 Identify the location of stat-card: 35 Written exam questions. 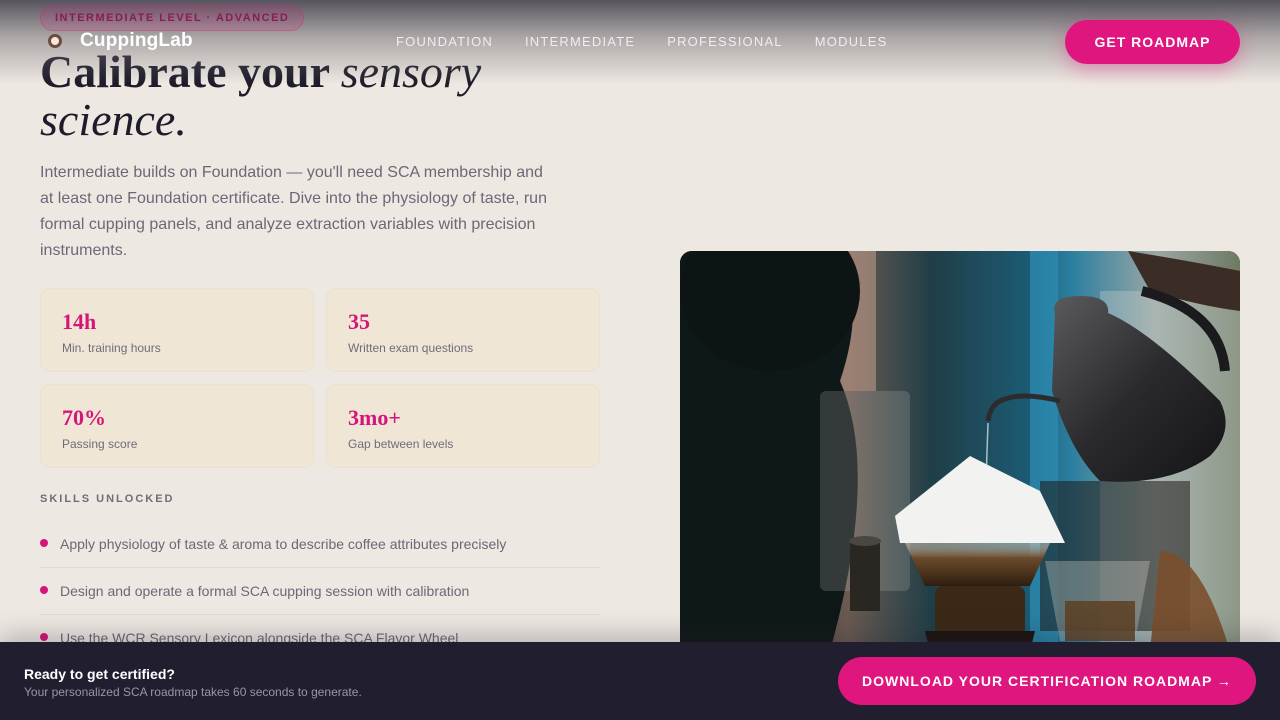
(463, 330).